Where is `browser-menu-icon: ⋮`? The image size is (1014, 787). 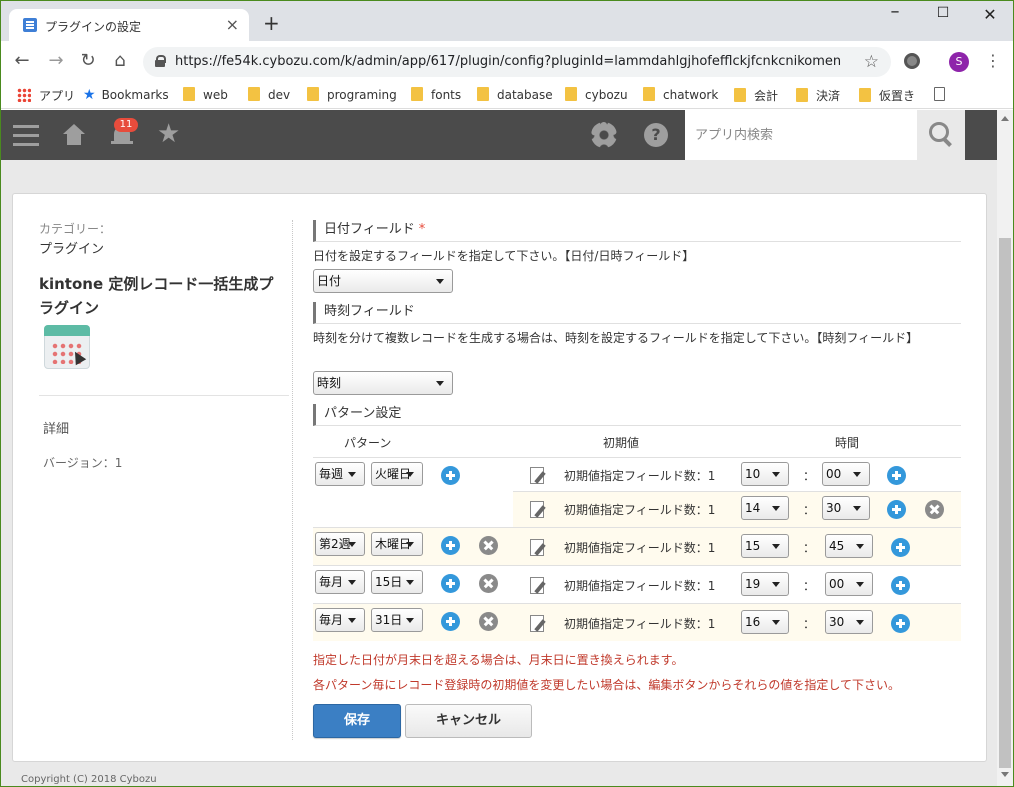
browser-menu-icon: ⋮ is located at coordinates (993, 61).